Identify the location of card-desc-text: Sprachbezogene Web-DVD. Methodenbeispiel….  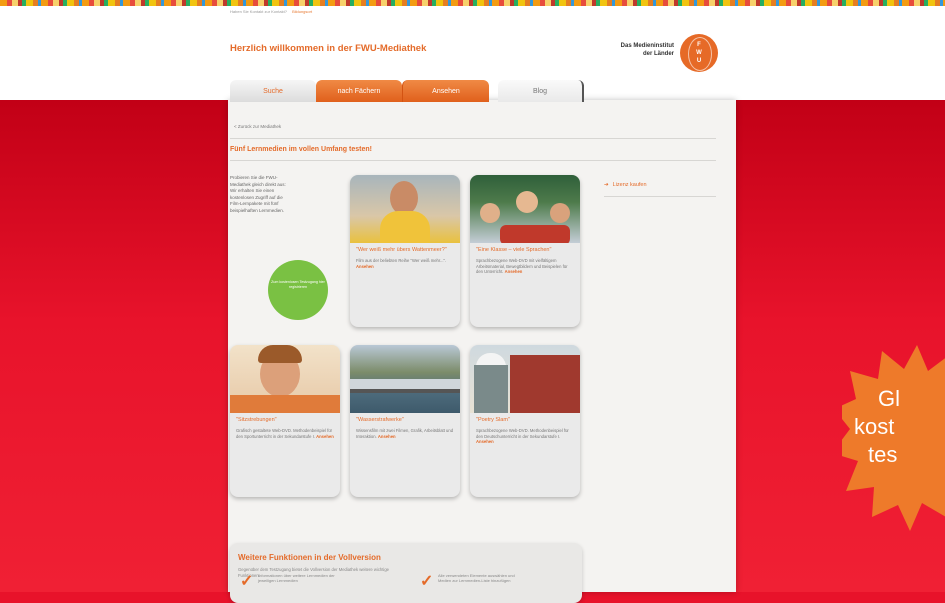
(522, 433).